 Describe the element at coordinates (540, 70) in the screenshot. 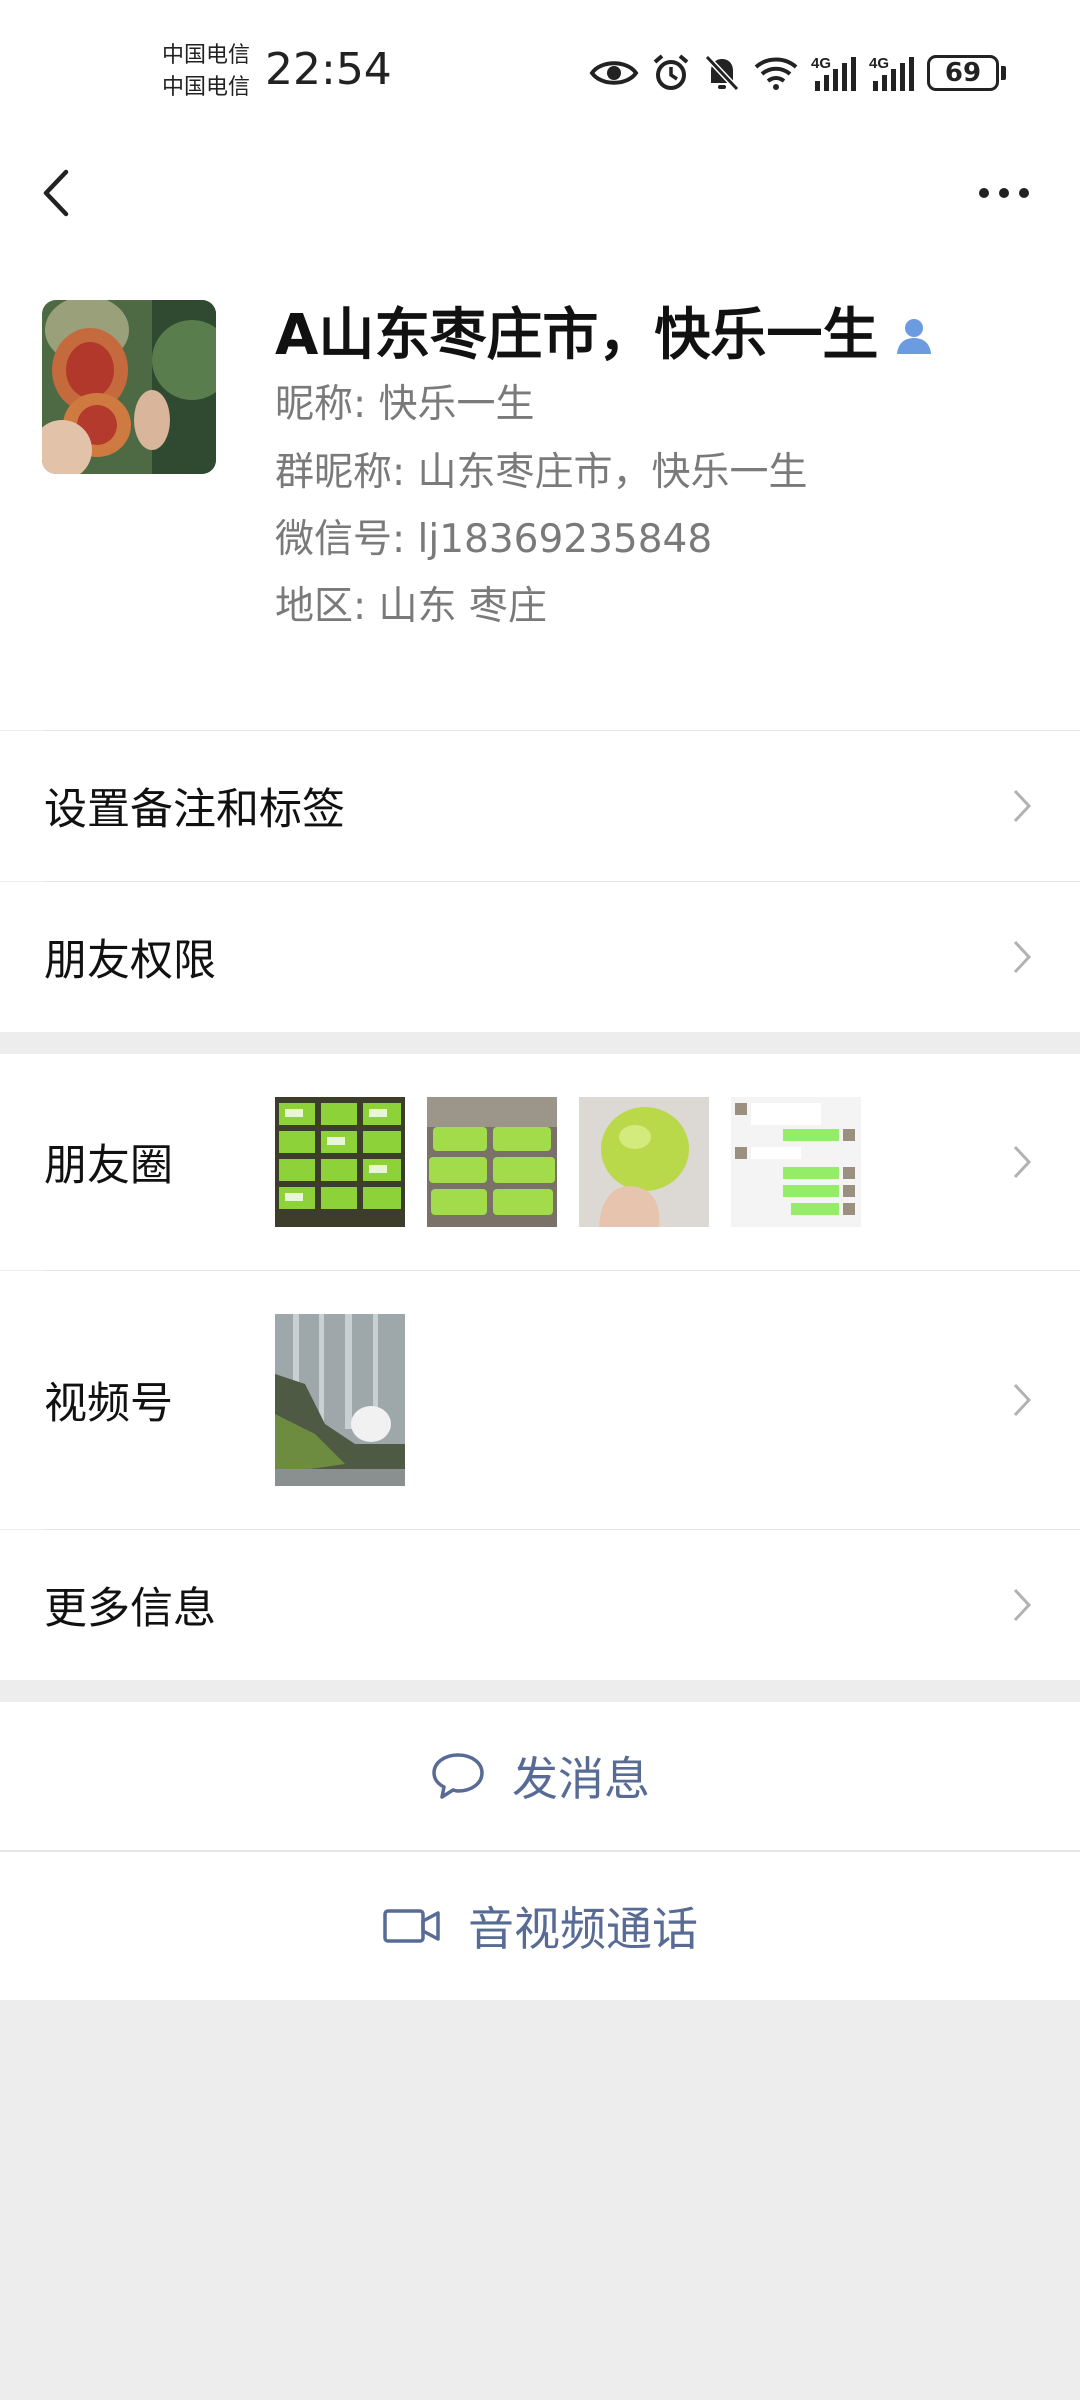

I see `status-bar: 中国电信 中国电信 22:54 4G 4G 69` at that location.